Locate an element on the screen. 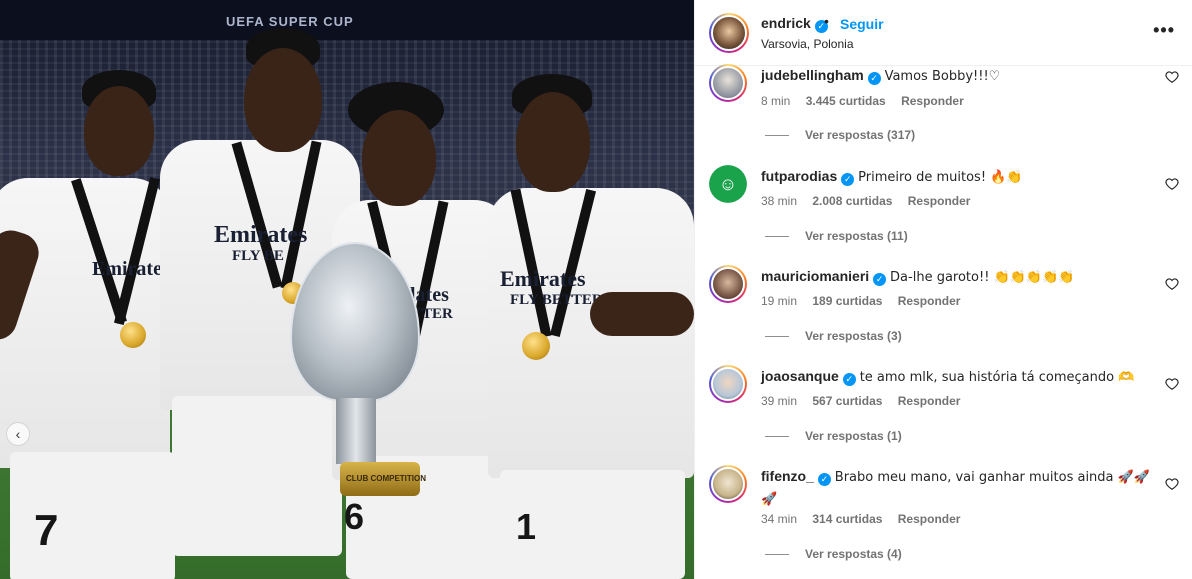 The image size is (1192, 579). comment-text: te amo mlk, sua história tá começando 🫶 is located at coordinates (997, 377).